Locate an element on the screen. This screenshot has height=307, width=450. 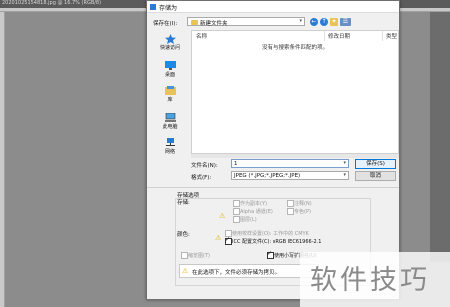
computer-icon is located at coordinates (170, 117).